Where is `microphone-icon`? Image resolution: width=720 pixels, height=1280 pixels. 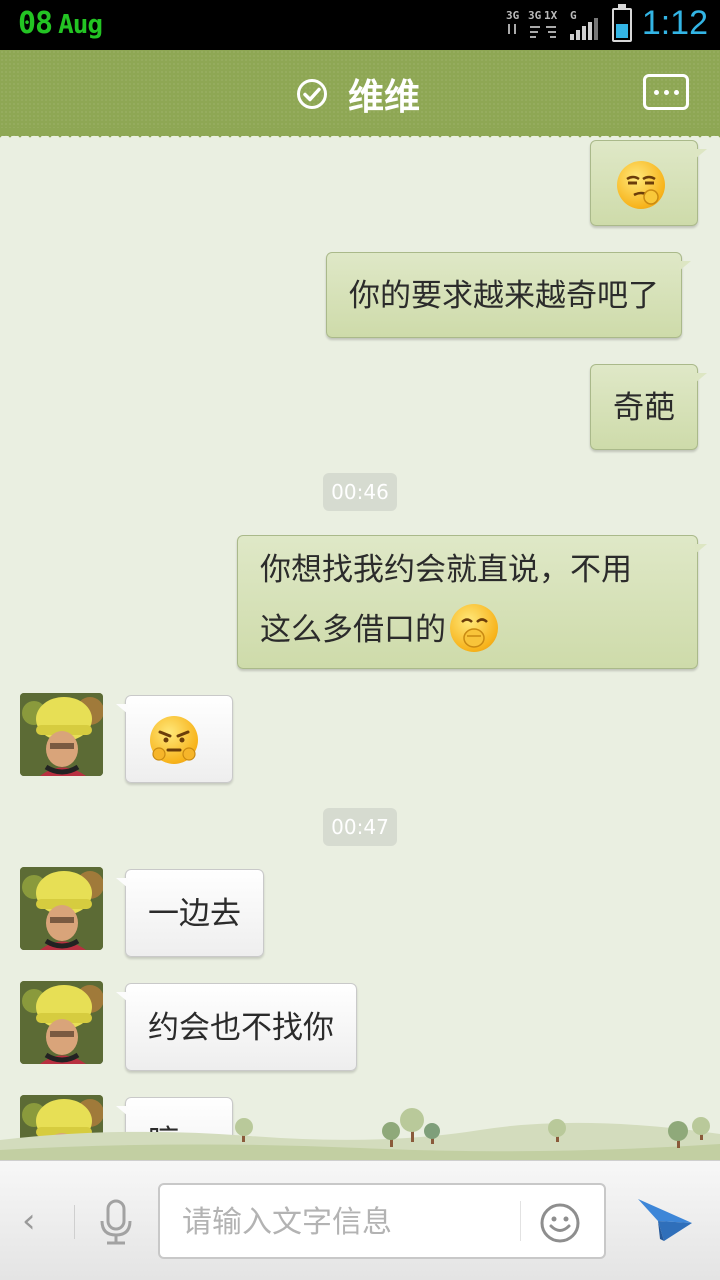
microphone-icon is located at coordinates (116, 1222).